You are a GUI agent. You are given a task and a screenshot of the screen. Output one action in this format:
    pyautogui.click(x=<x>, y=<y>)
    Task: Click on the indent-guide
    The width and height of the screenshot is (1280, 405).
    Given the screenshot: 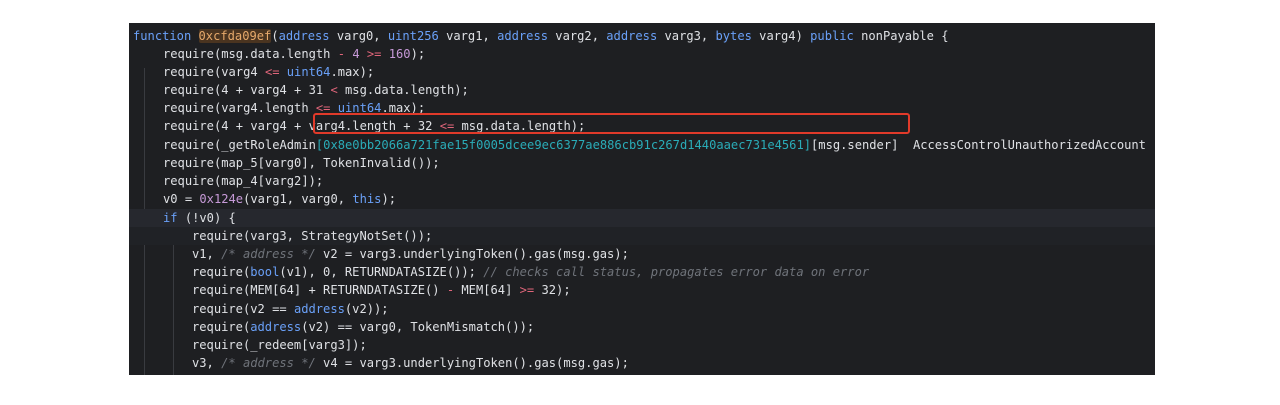 What is the action you would take?
    pyautogui.click(x=173, y=303)
    